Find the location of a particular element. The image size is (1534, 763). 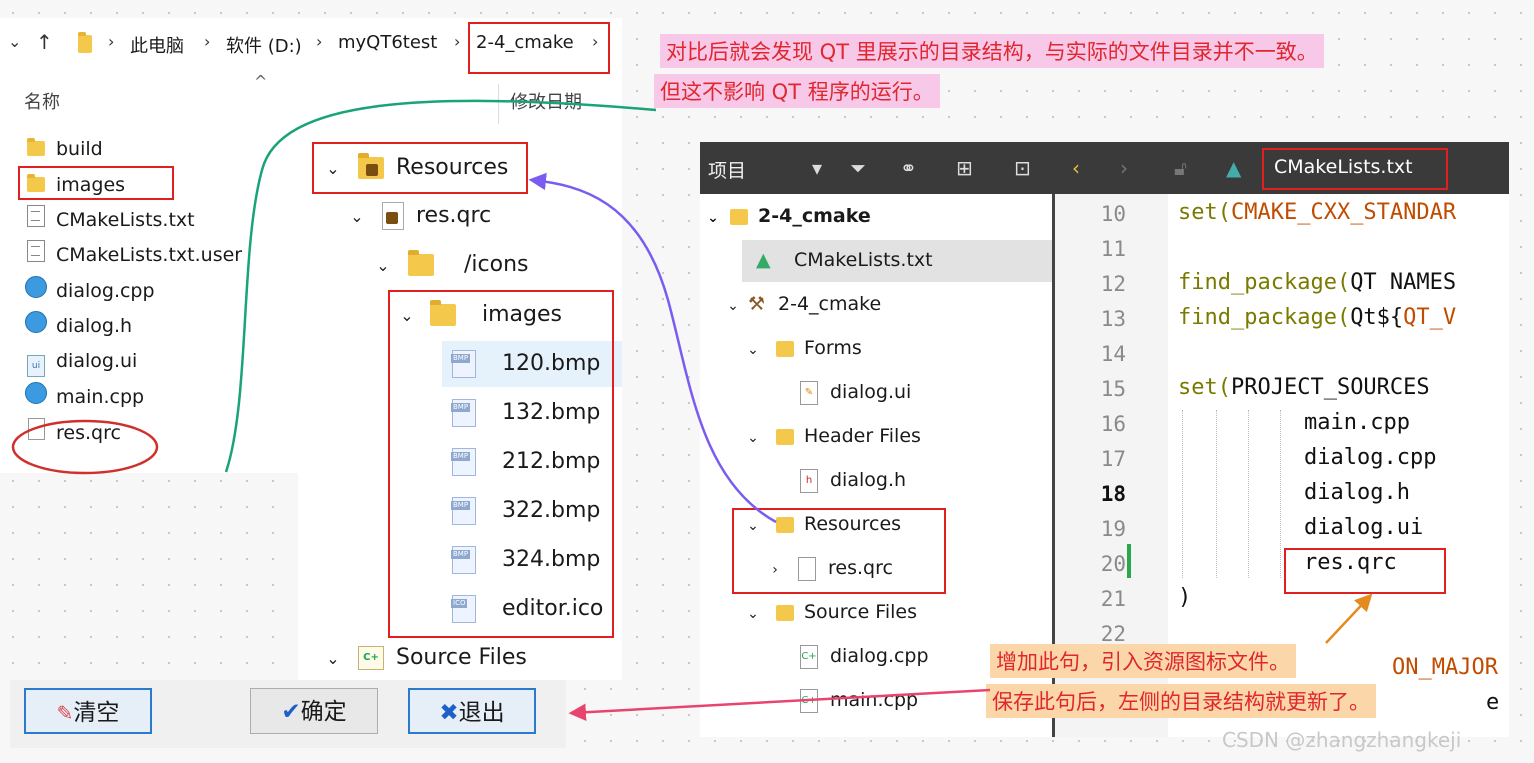

file-item-res-qrc: res.qrc is located at coordinates (72, 433).